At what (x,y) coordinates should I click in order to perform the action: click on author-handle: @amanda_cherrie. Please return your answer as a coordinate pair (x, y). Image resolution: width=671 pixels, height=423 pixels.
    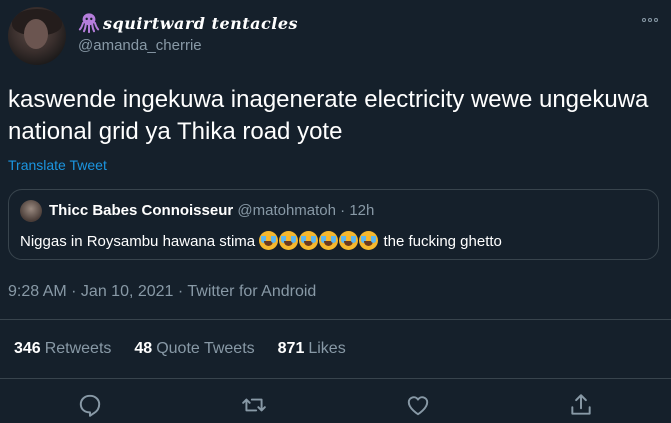
    Looking at the image, I should click on (140, 45).